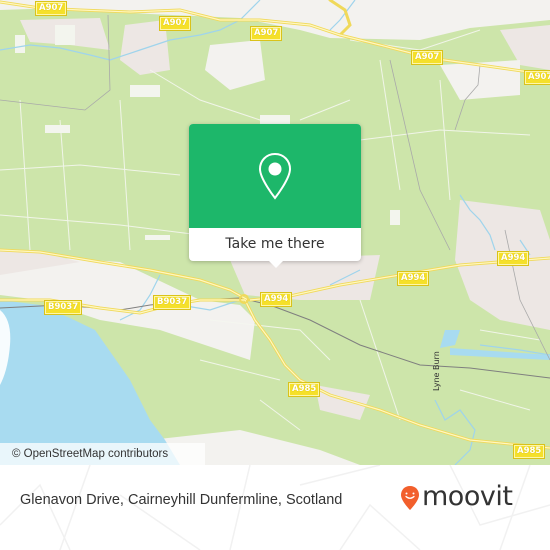 This screenshot has height=550, width=550. Describe the element at coordinates (235, 65) in the screenshot. I see `urban-area` at that location.